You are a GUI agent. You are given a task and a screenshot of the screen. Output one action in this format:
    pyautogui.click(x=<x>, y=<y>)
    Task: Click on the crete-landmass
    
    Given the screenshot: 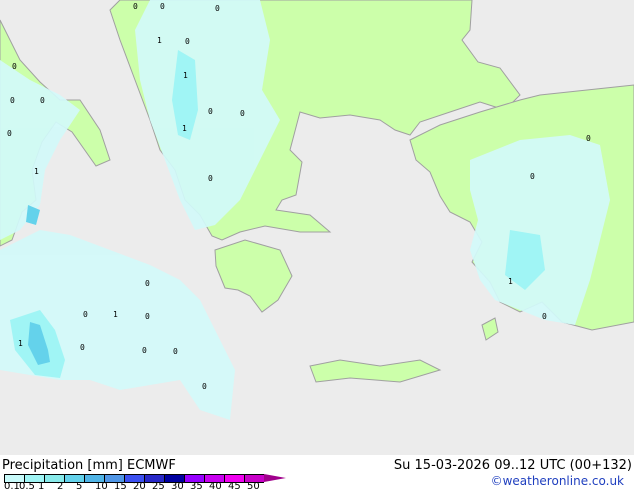 What is the action you would take?
    pyautogui.click(x=375, y=371)
    